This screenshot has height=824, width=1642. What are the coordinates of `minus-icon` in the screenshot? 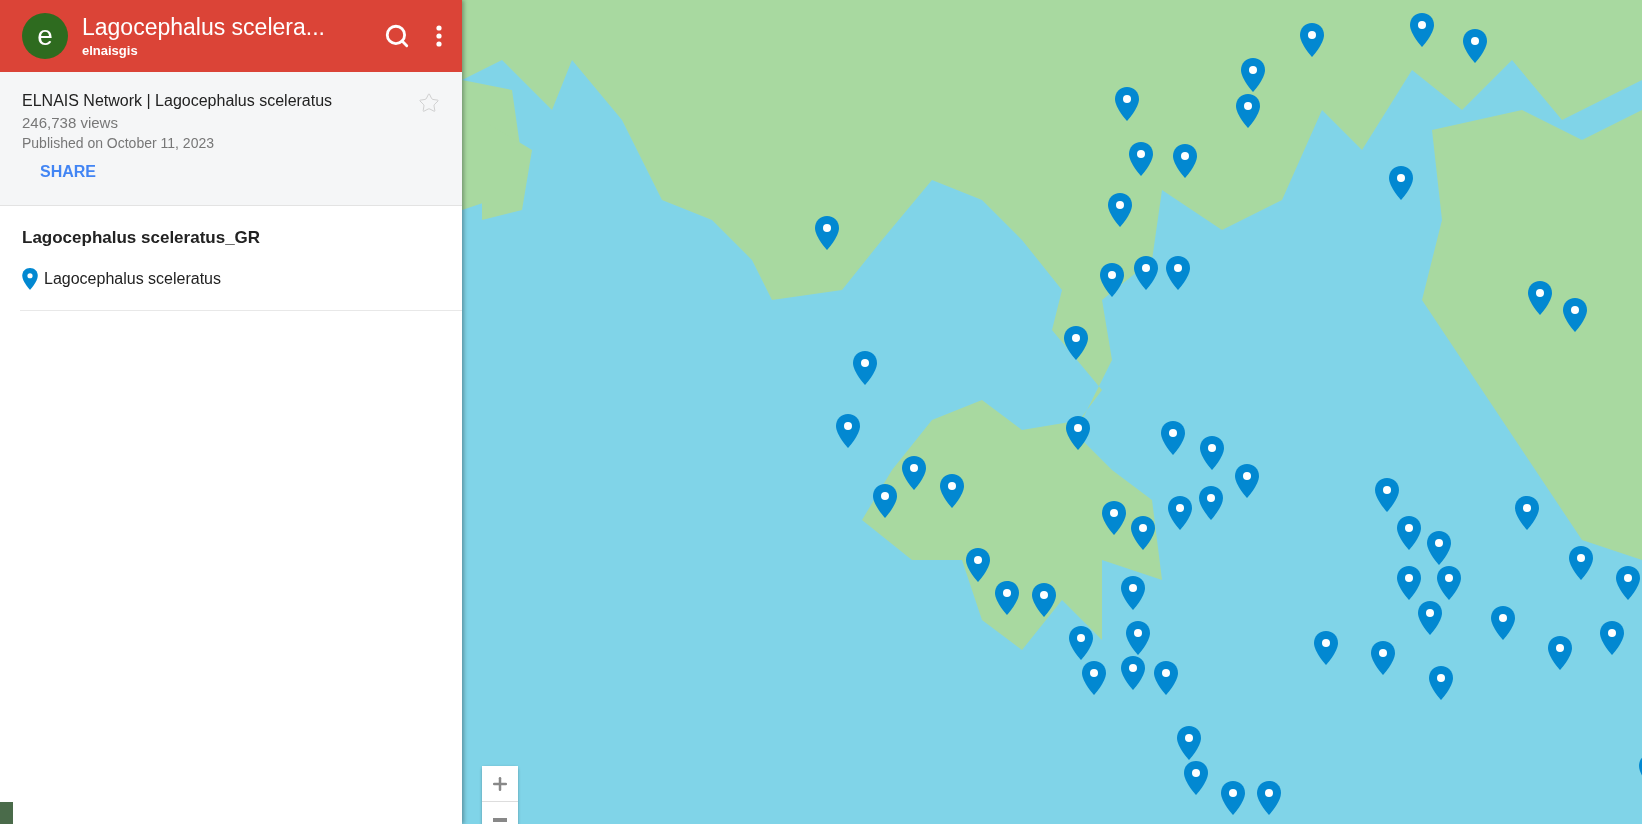 It's located at (500, 819).